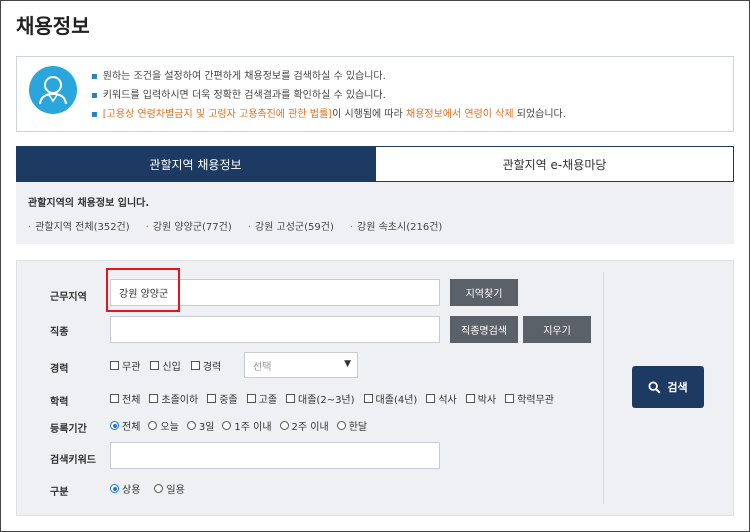  What do you see at coordinates (238, 95) in the screenshot?
I see `info-line-2: ▪ 키워드를 입력하시면 더욱 정확한 검색결과를 확인하실 수 있습니다.` at bounding box center [238, 95].